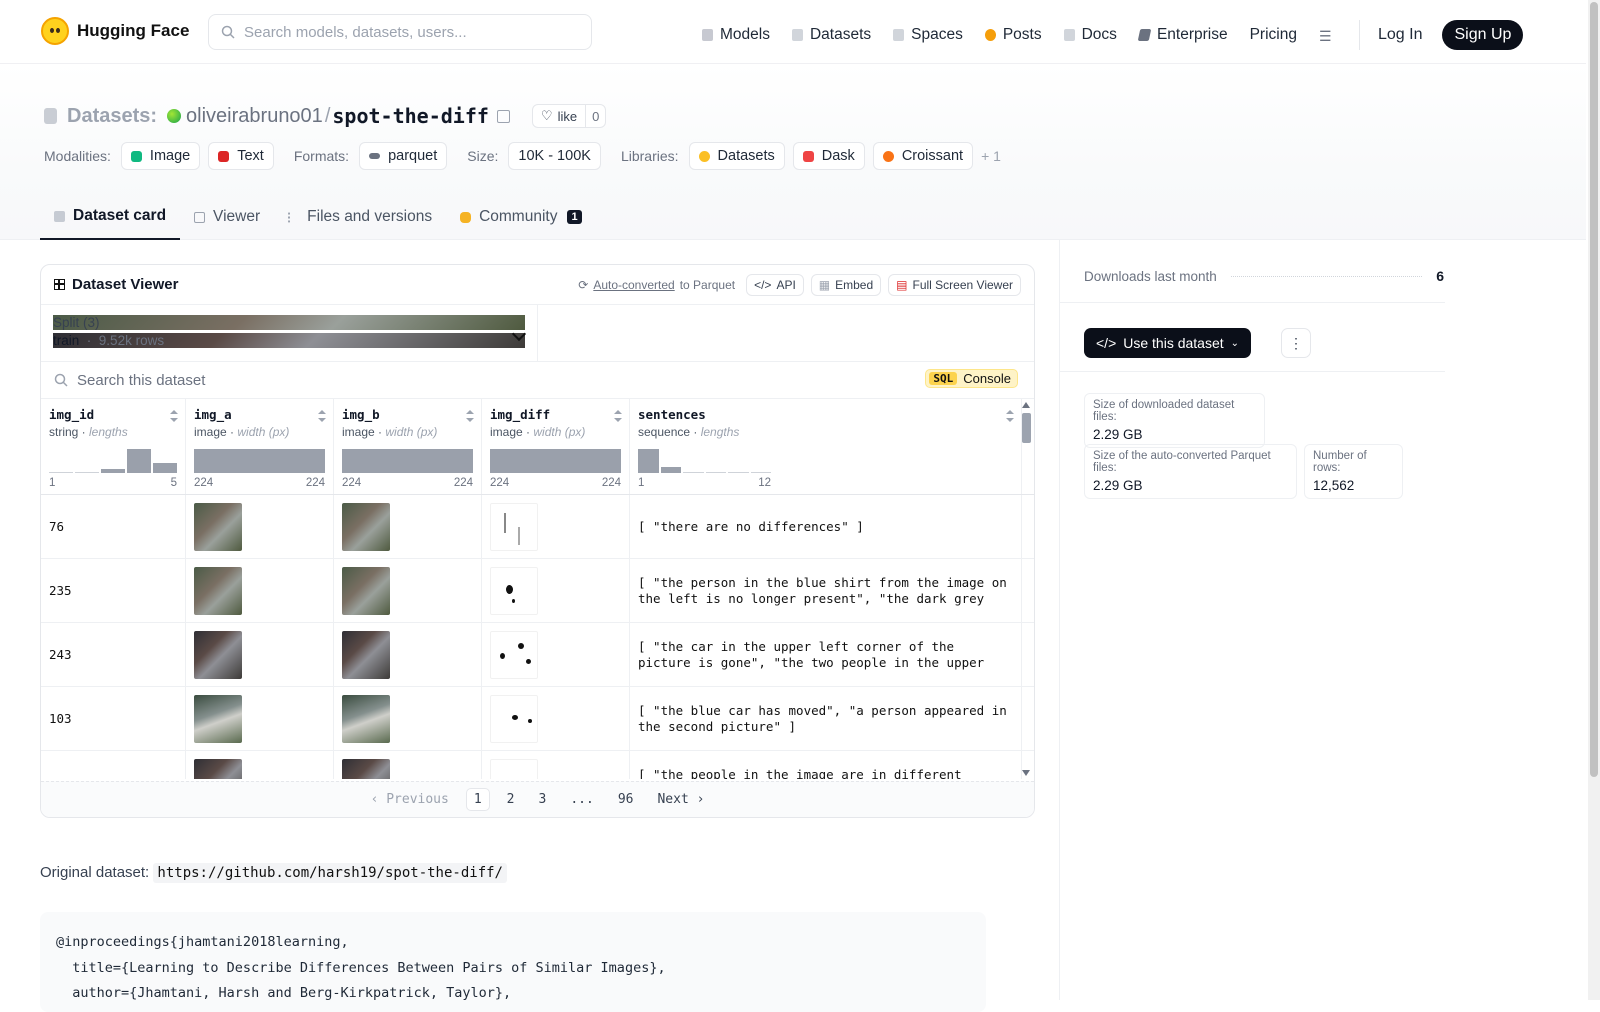  I want to click on nav-enterprise: Enterprise, so click(1182, 35).